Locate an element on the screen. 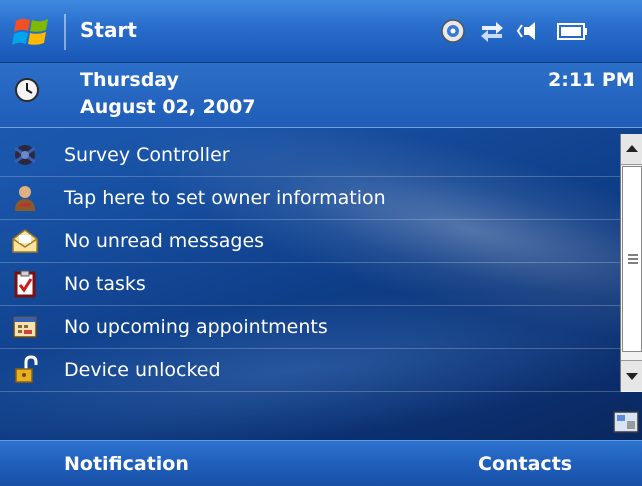 The image size is (642, 486). arrow-down-icon is located at coordinates (632, 376).